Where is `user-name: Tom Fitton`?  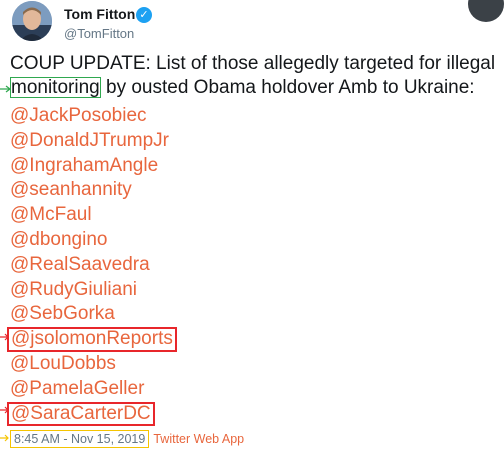 user-name: Tom Fitton is located at coordinates (99, 14).